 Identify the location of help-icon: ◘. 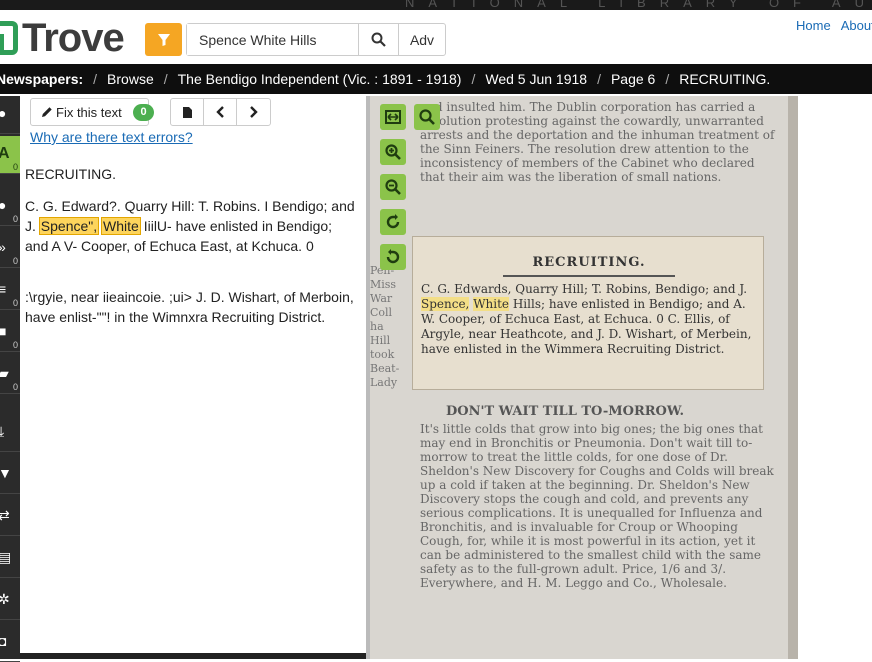
(3, 641).